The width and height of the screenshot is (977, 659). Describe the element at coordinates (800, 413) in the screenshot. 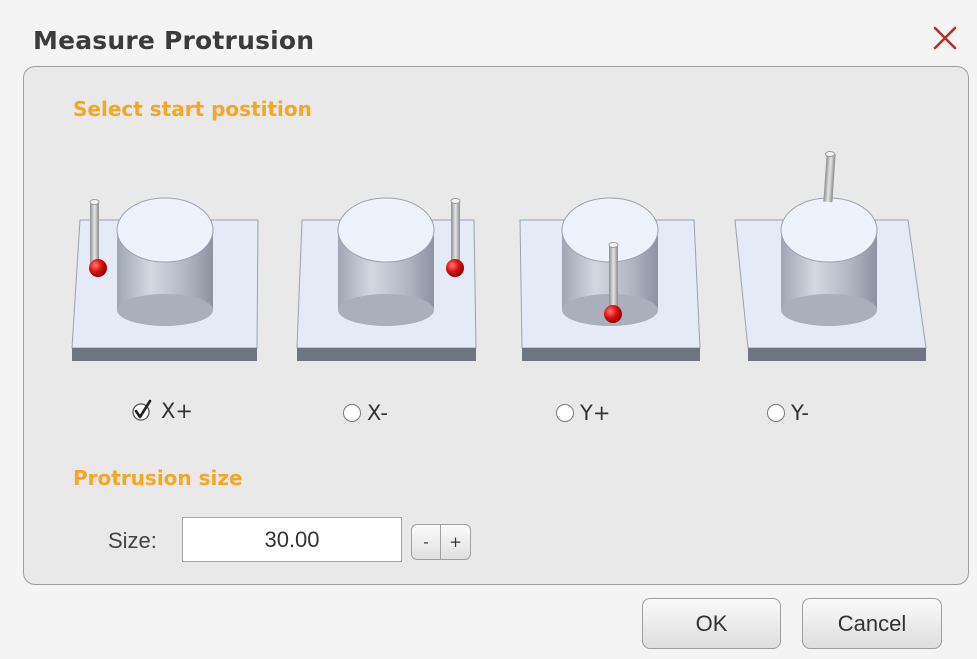

I see `option-y-minus-label: Y-` at that location.